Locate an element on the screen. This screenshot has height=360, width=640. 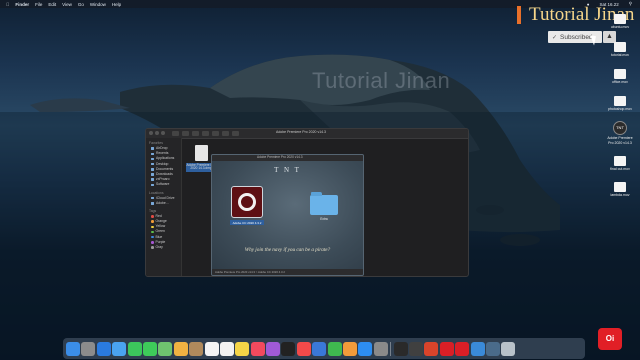
messages-icon is located at coordinates (149, 348).